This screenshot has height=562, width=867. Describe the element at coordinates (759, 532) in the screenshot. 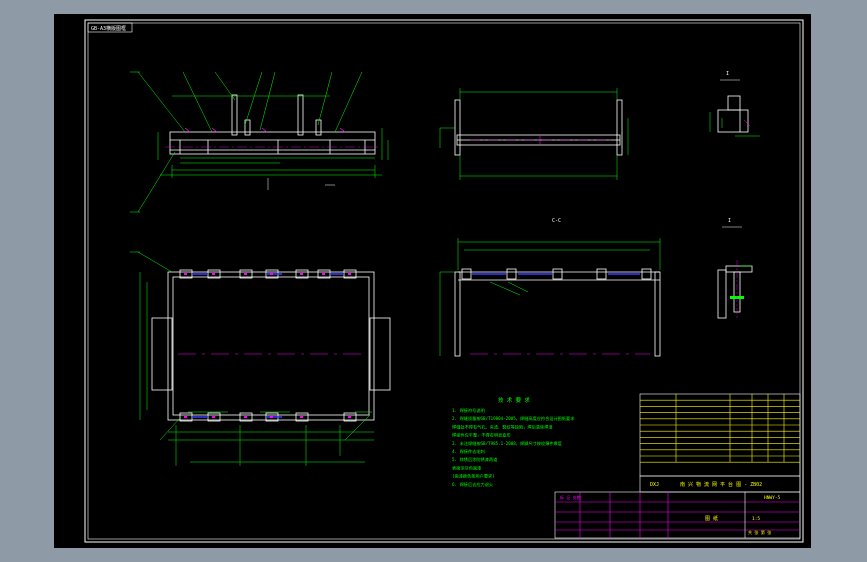

I see `title-stage: 共 张 第 张` at that location.